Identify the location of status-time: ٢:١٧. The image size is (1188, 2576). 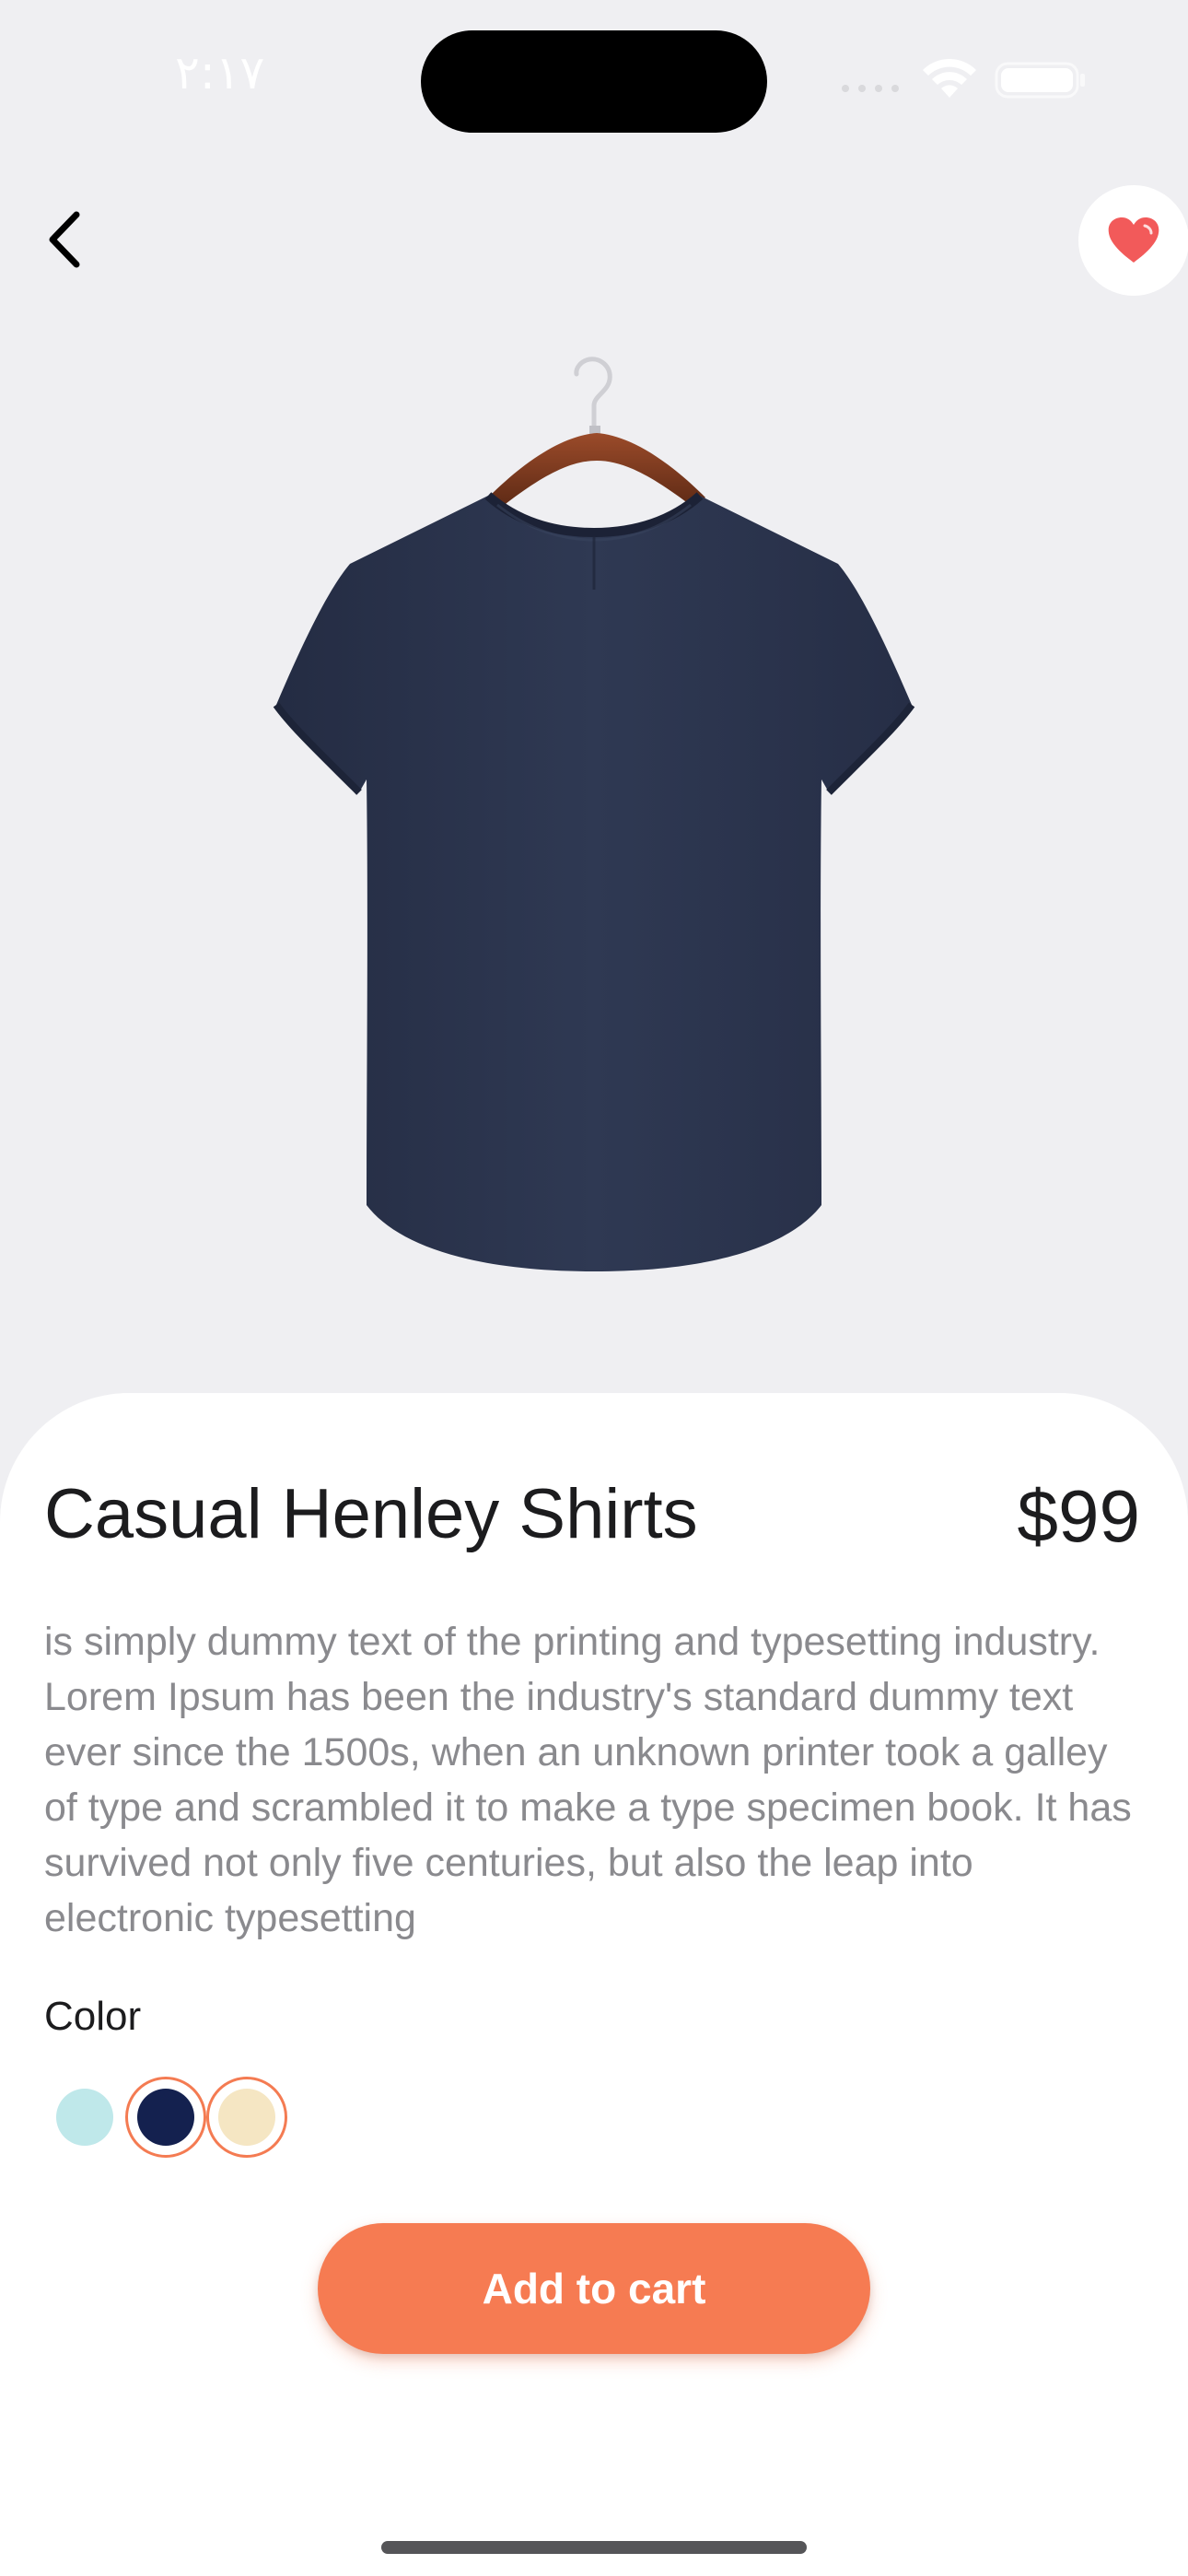
(220, 73).